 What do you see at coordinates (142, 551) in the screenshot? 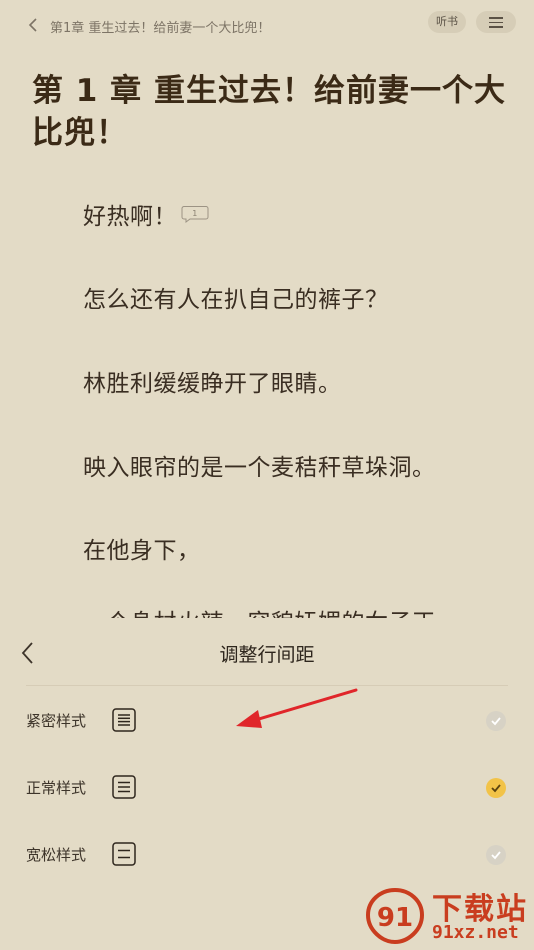
I see `paragraph: 在他身下，` at bounding box center [142, 551].